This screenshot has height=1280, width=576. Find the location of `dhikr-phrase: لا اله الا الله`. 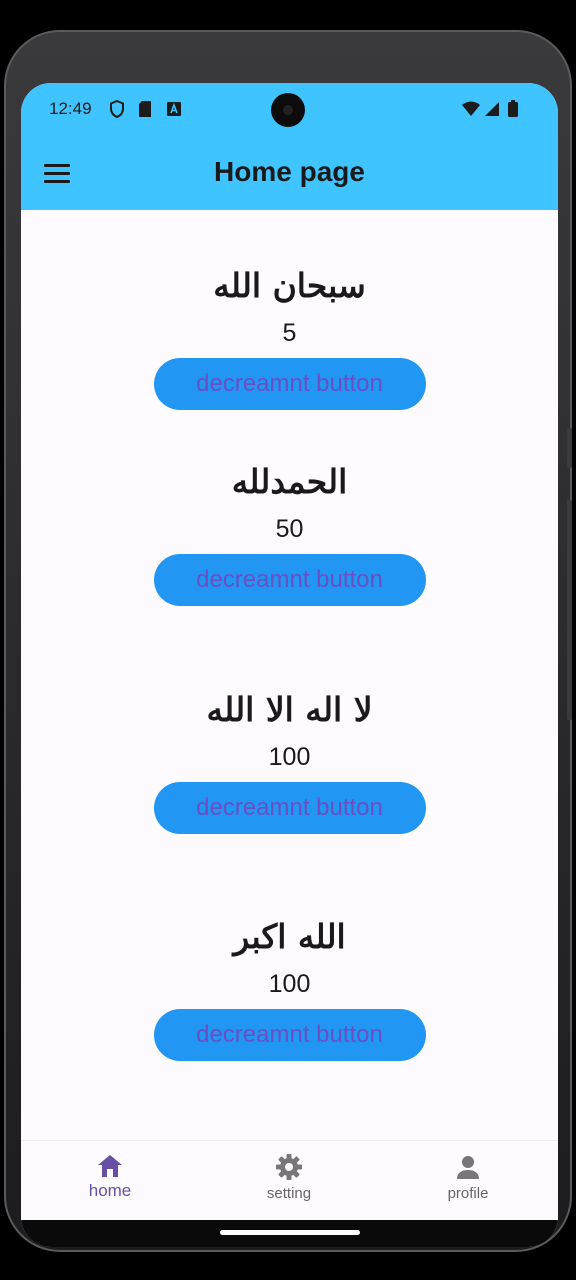

dhikr-phrase: لا اله الا الله is located at coordinates (289, 709).